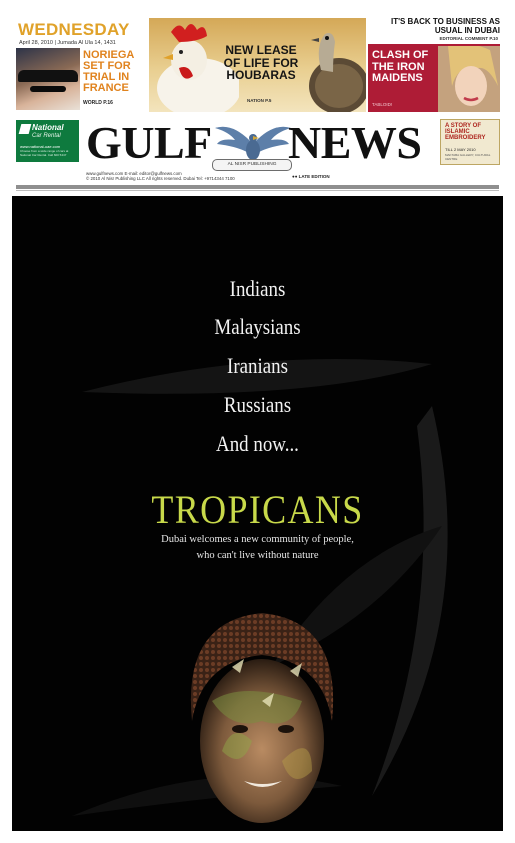 This screenshot has height=843, width=515. I want to click on ad-title: A STORY OF ISLAMIC EMBROIDERY, so click(465, 132).